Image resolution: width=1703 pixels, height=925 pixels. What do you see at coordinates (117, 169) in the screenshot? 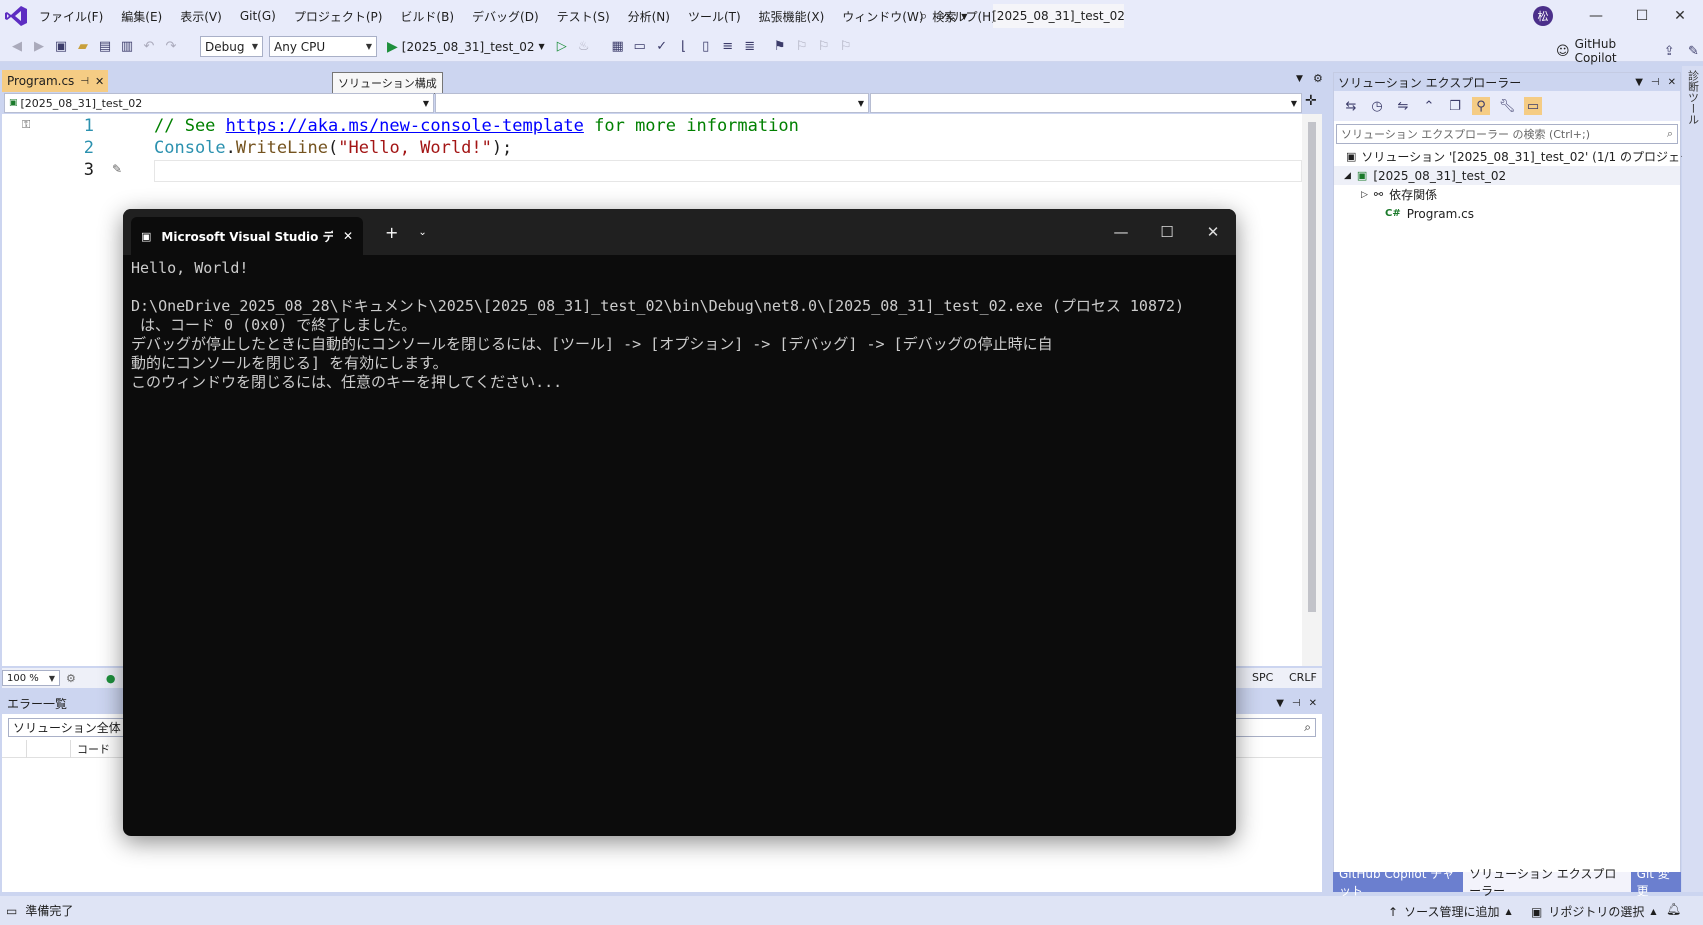
I see `quick-action-icon: ✎` at bounding box center [117, 169].